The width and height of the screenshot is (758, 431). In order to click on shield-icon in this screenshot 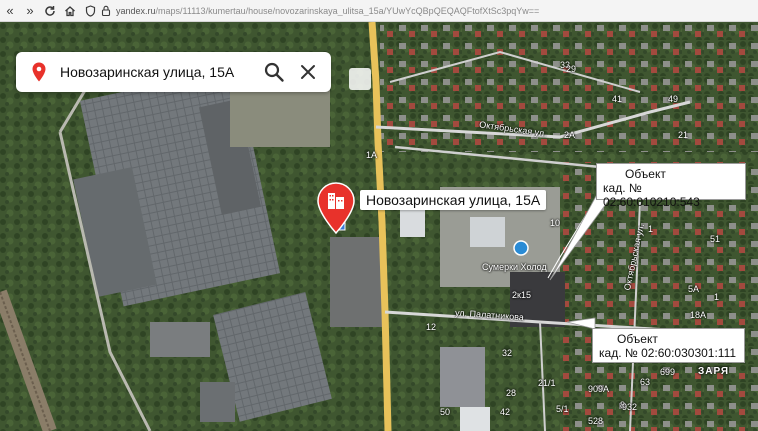, I will do `click(90, 11)`.